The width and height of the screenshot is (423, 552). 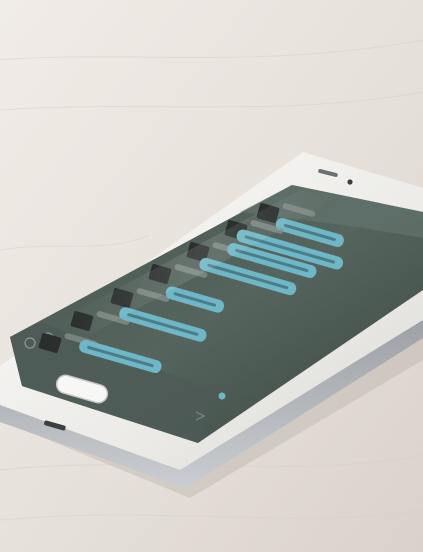 I want to click on front-camera, so click(x=350, y=182).